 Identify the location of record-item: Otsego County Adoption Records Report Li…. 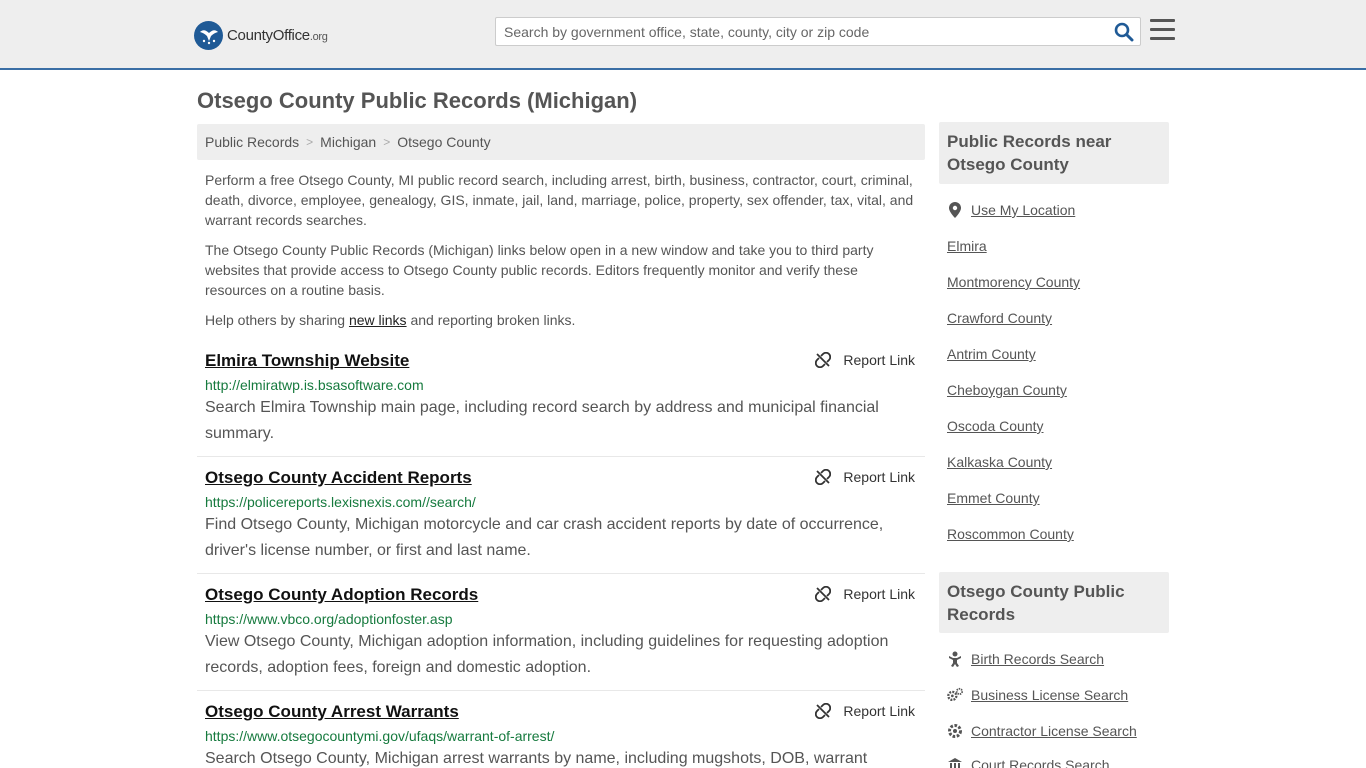
(561, 632).